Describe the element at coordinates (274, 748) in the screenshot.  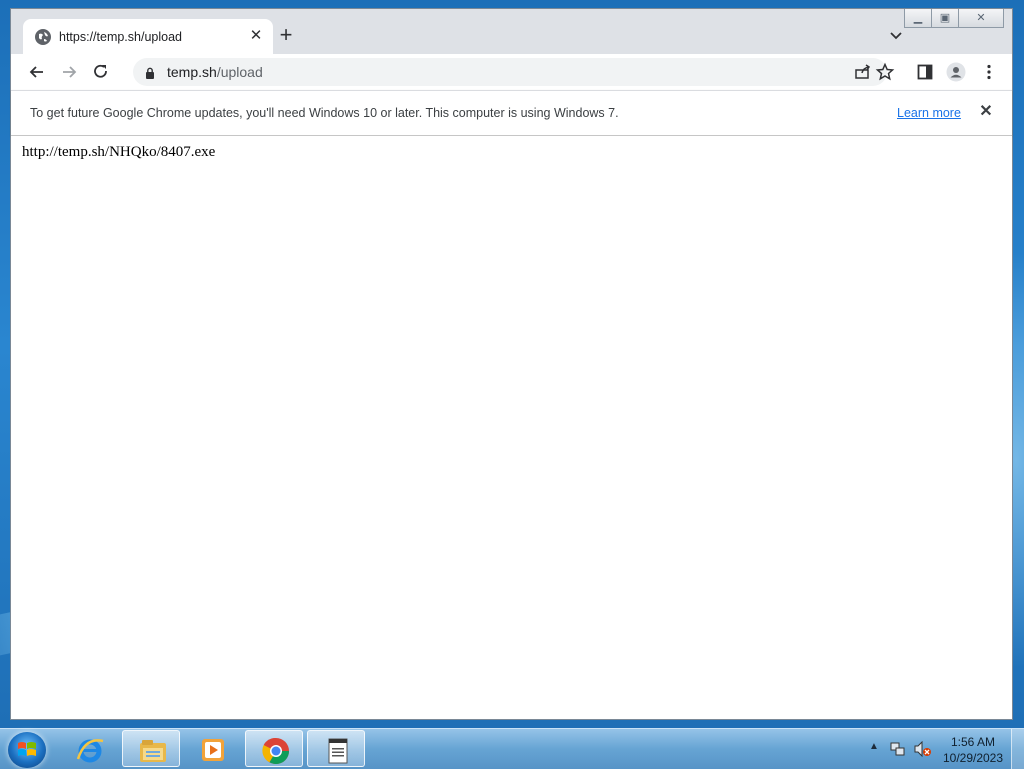
I see `chrome-icon` at that location.